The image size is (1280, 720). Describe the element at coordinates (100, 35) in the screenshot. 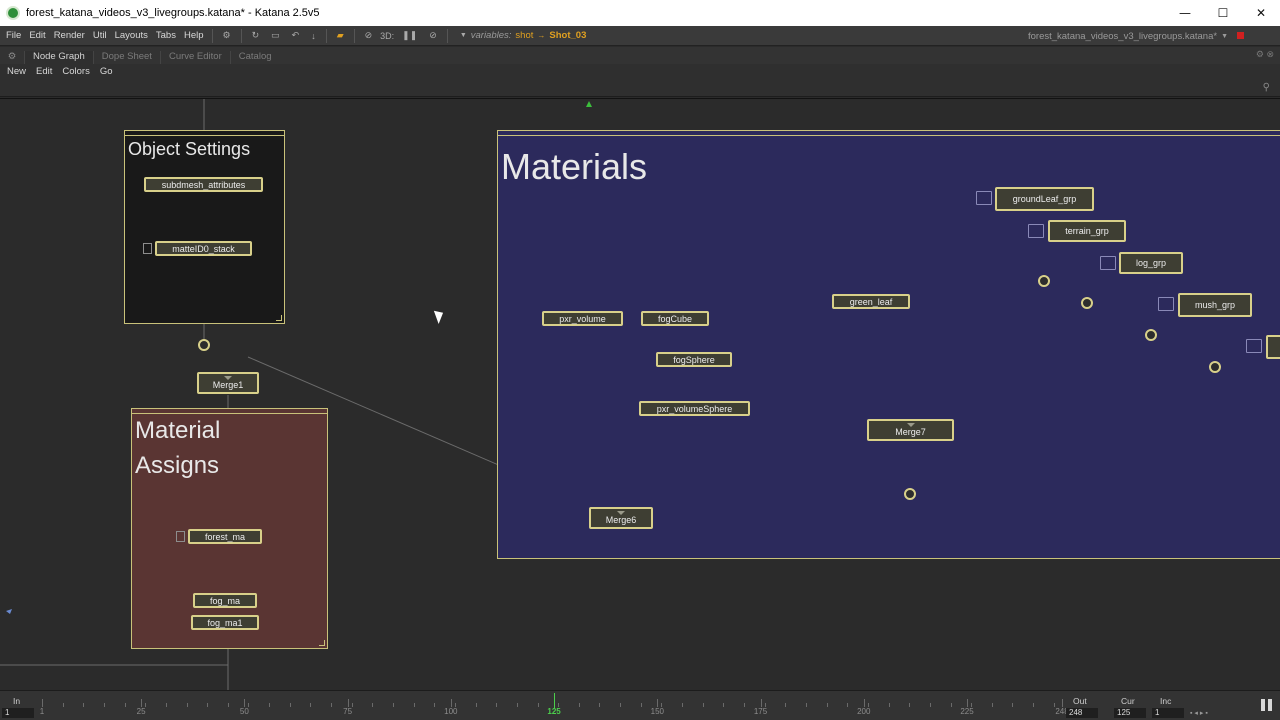

I see `menu-util: Util` at that location.